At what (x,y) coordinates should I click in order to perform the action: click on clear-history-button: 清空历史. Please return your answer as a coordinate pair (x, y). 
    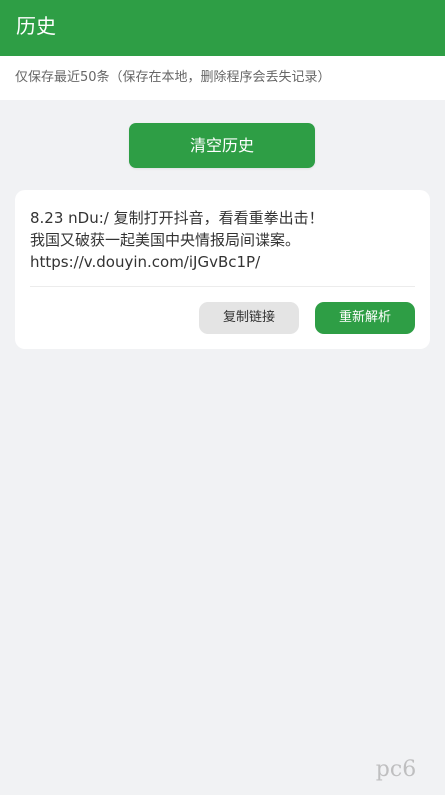
    Looking at the image, I should click on (222, 145).